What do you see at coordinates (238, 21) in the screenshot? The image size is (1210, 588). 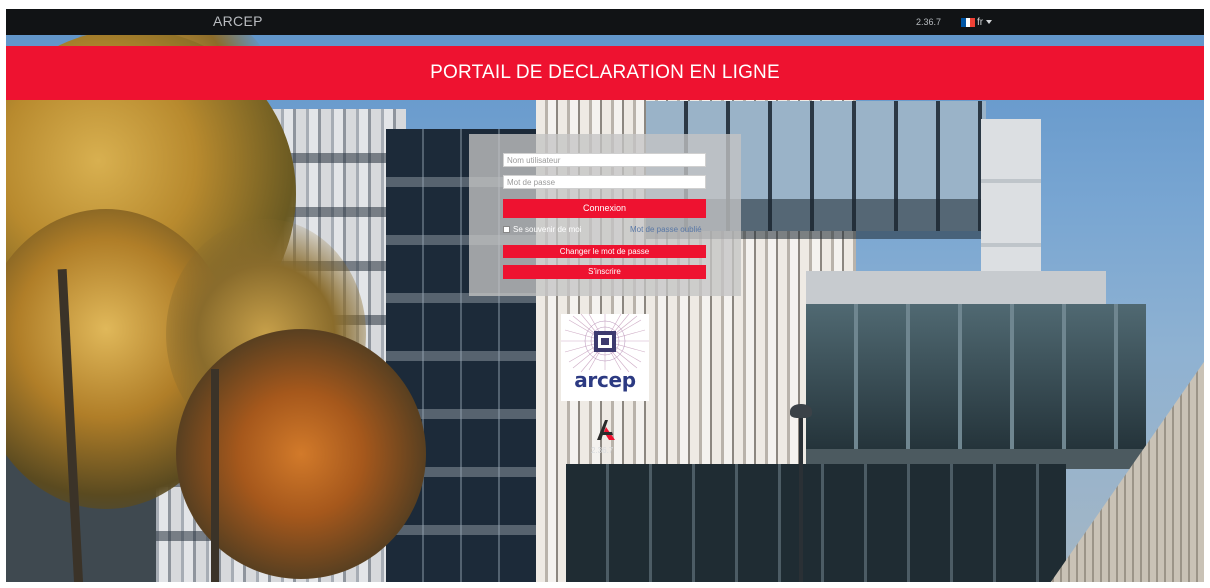 I see `brand-name: ARCEP` at bounding box center [238, 21].